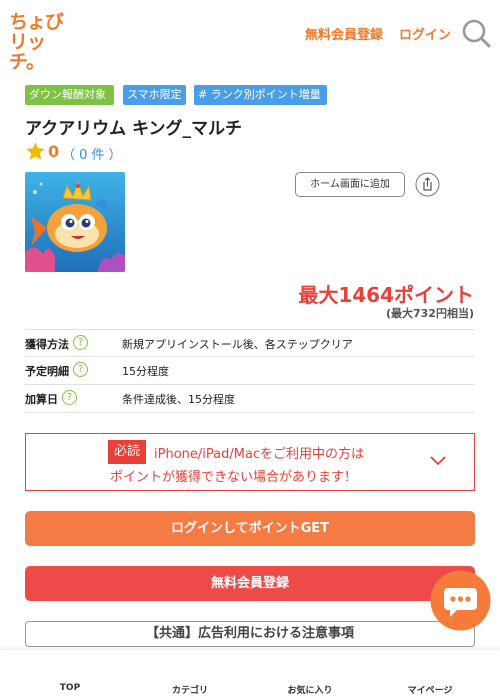 This screenshot has height=700, width=500. I want to click on header-signup-link: 無料会員登録, so click(344, 33).